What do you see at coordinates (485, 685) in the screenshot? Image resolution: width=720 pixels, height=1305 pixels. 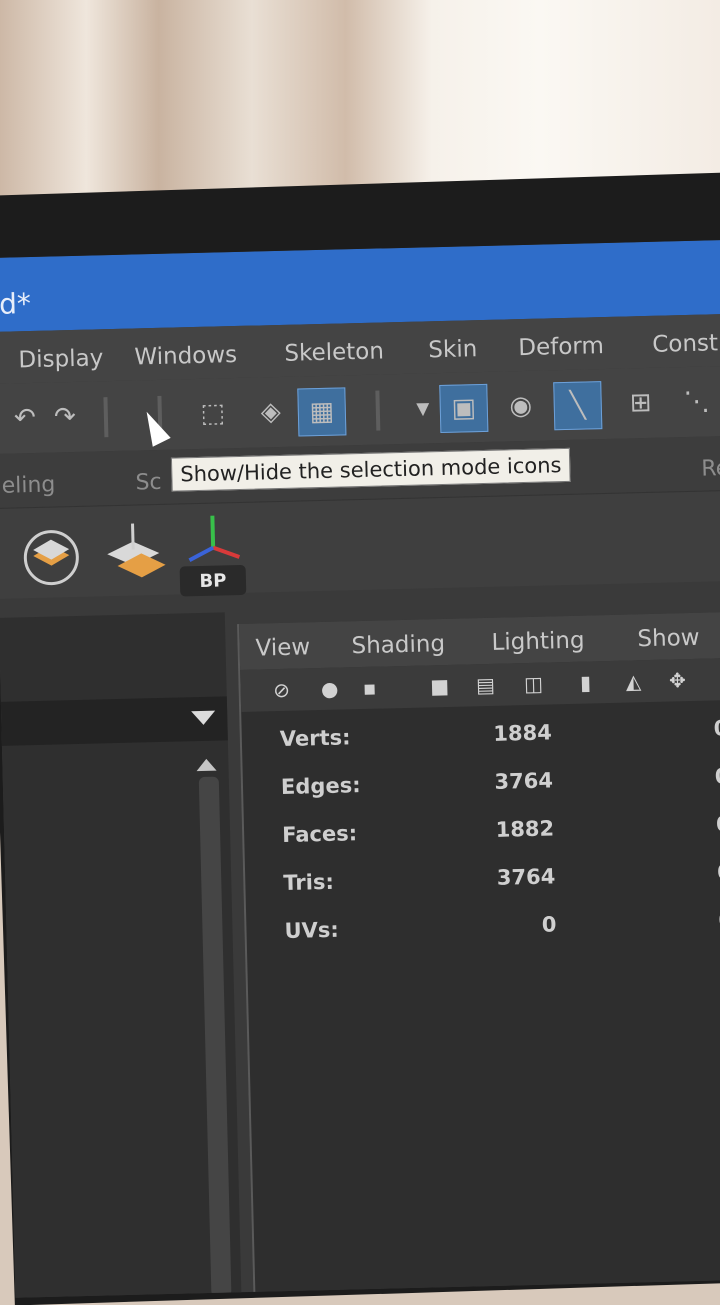 I see `lock-camera-icon: ▤` at bounding box center [485, 685].